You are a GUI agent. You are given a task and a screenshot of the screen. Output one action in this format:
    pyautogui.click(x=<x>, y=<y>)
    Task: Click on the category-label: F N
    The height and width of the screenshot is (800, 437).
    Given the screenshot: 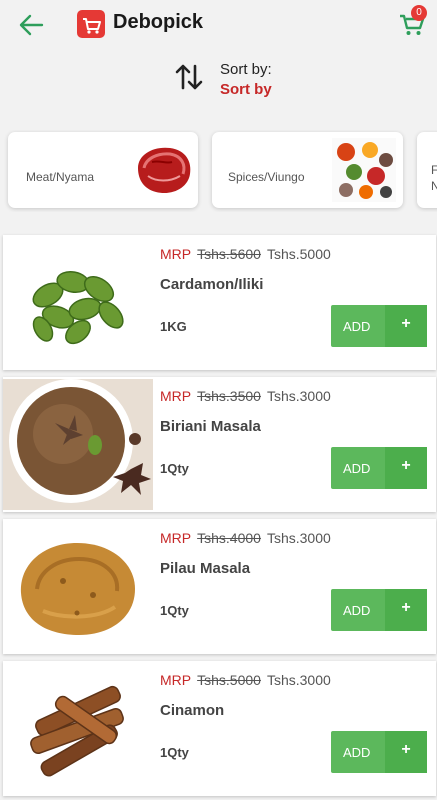 What is the action you would take?
    pyautogui.click(x=434, y=178)
    